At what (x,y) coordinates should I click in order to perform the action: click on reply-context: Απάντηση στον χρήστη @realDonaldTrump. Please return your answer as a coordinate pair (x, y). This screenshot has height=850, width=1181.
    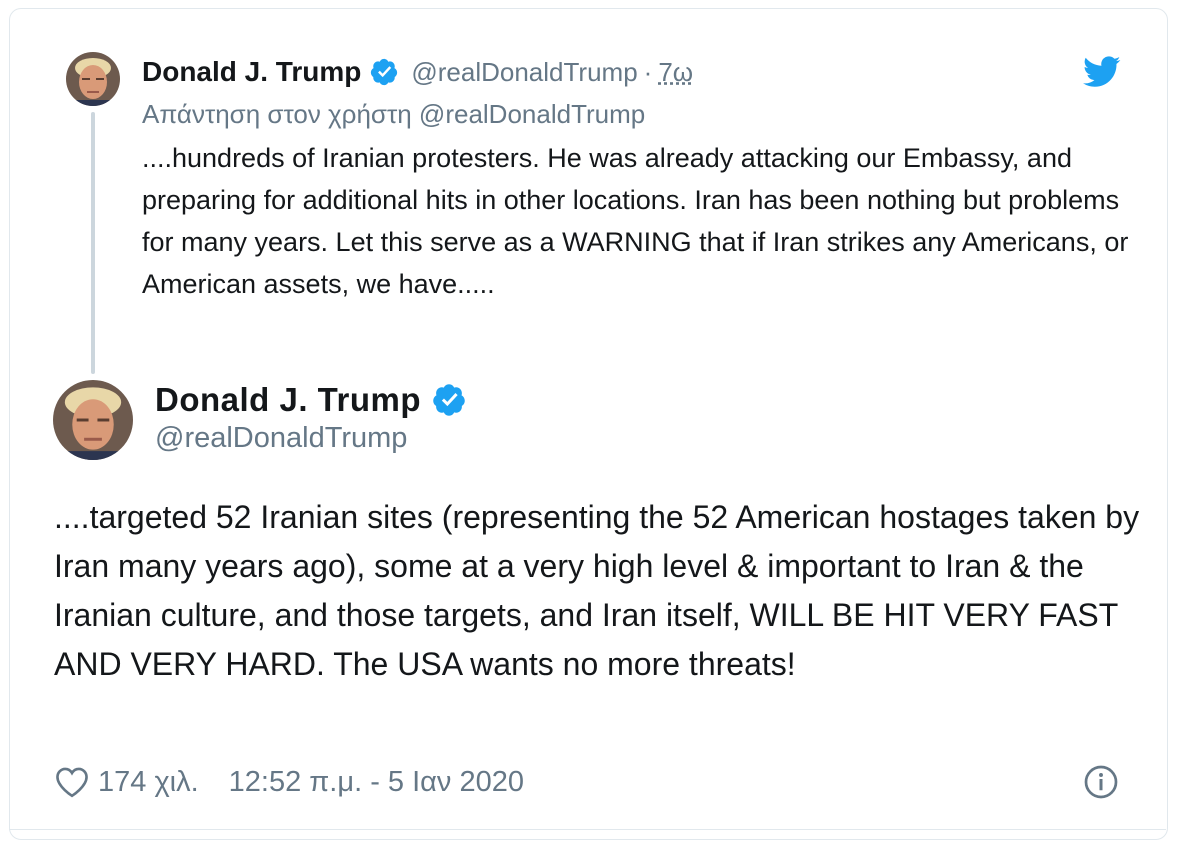
    Looking at the image, I should click on (393, 114).